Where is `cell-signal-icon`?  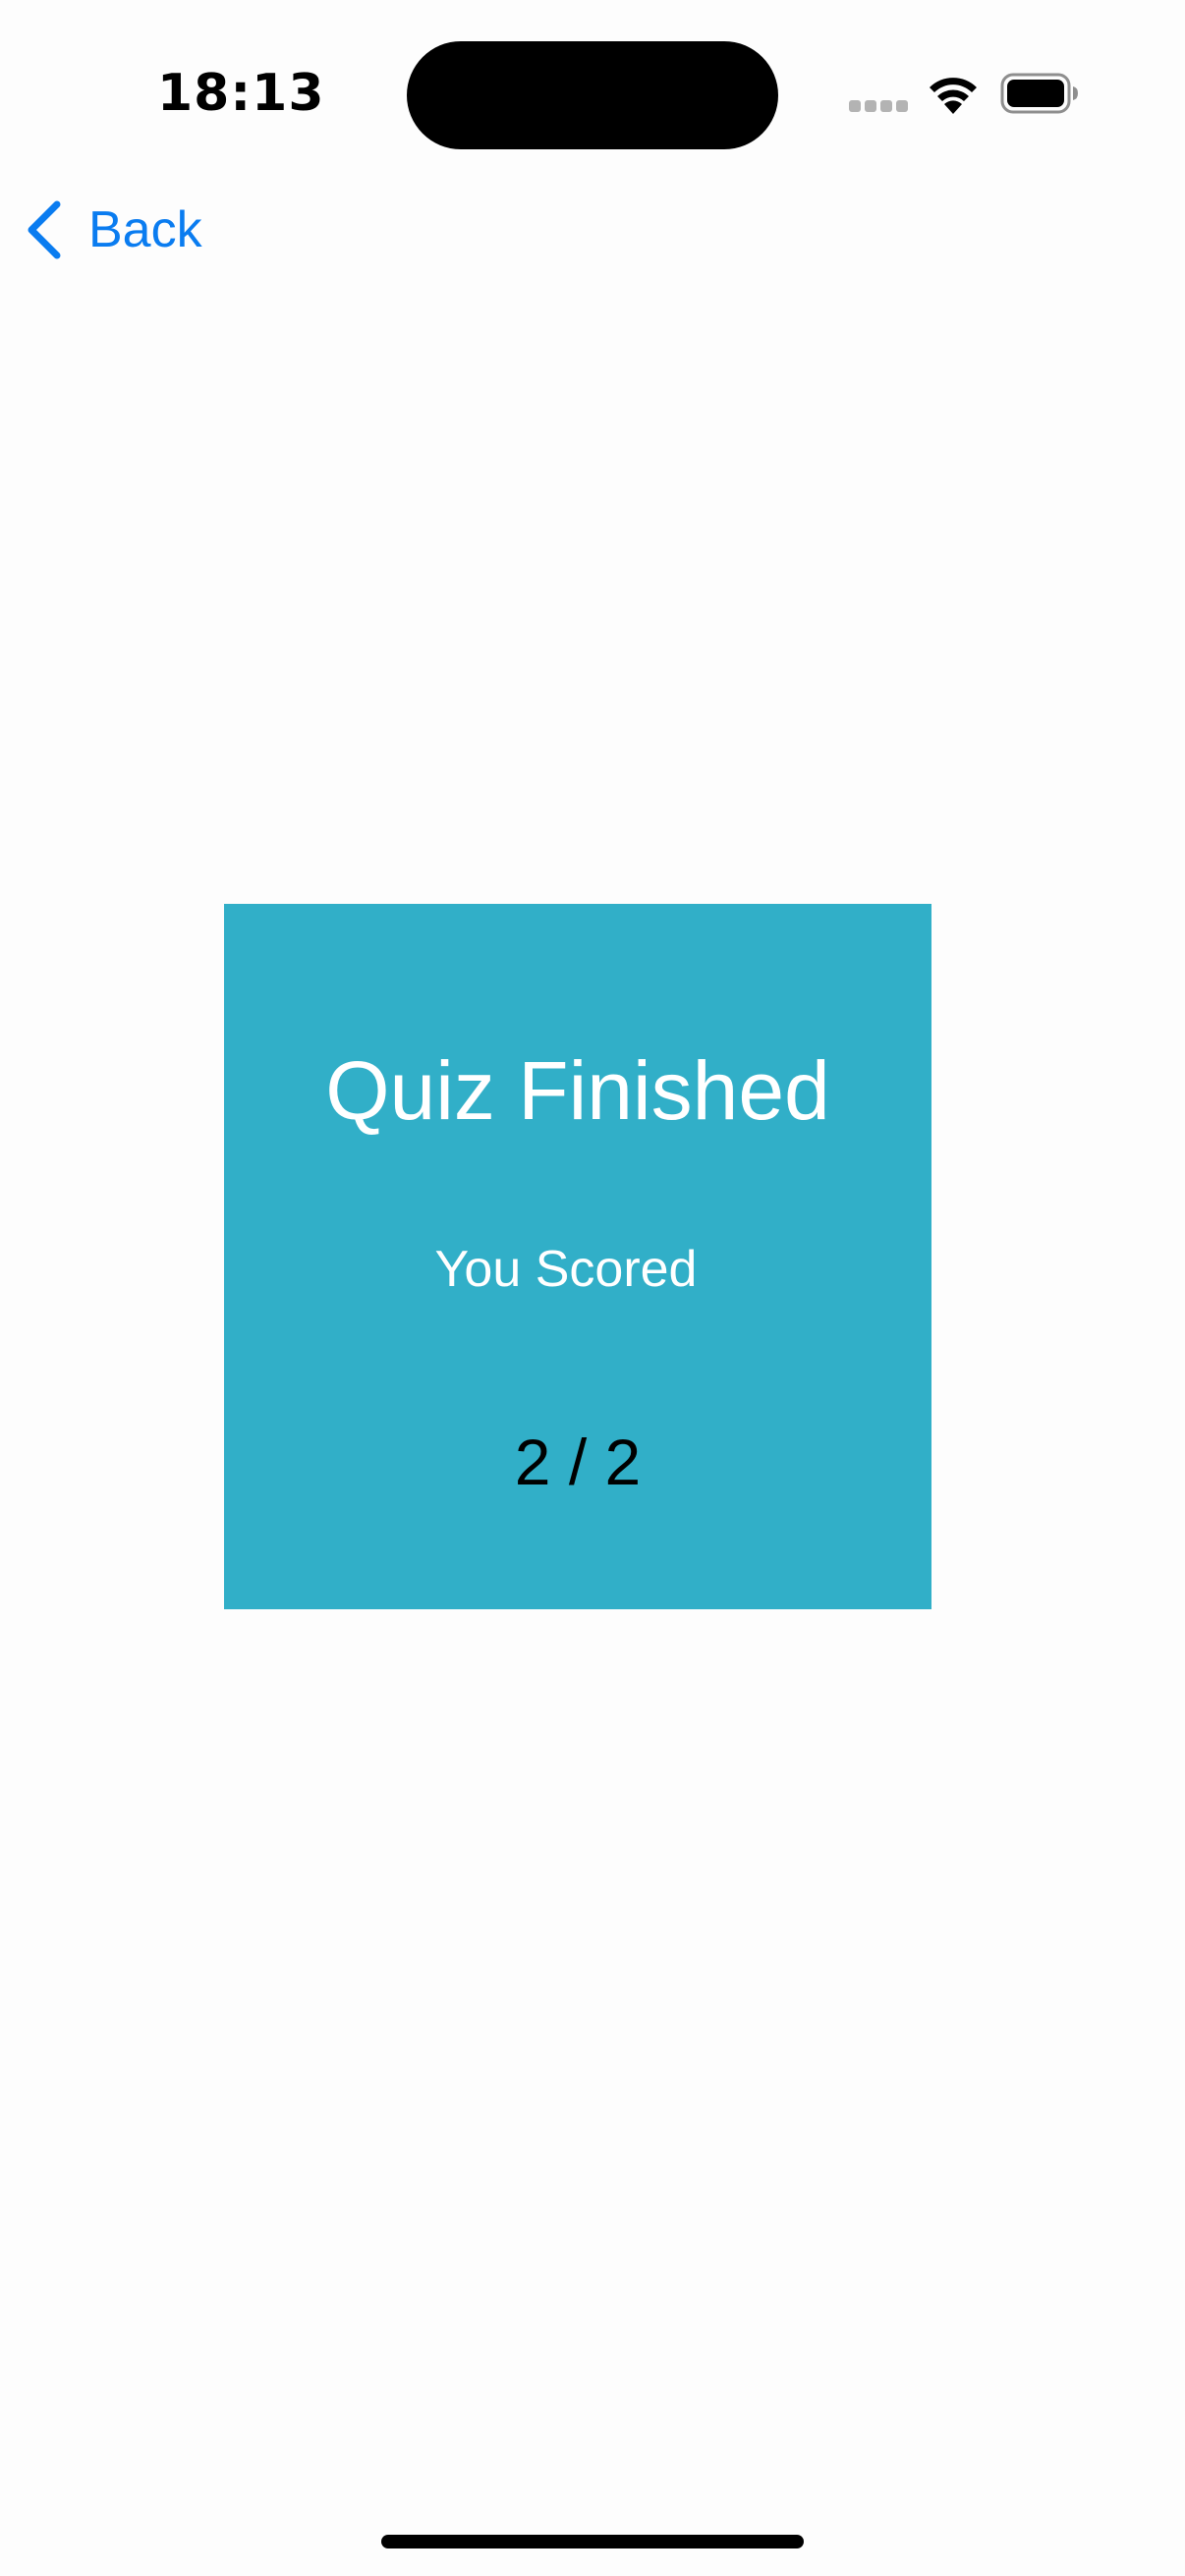 cell-signal-icon is located at coordinates (879, 107).